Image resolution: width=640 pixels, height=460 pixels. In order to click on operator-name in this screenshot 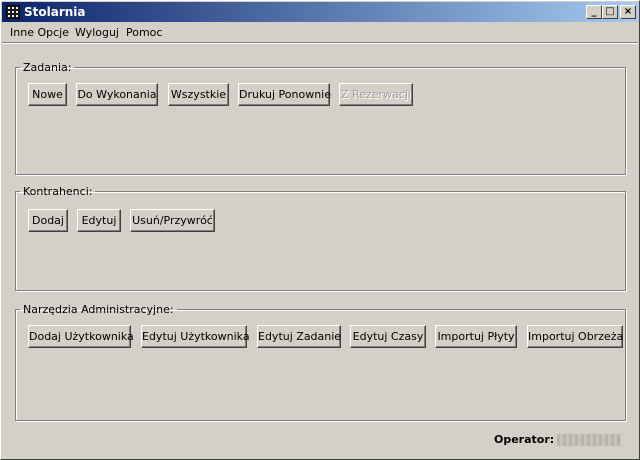, I will do `click(589, 440)`.